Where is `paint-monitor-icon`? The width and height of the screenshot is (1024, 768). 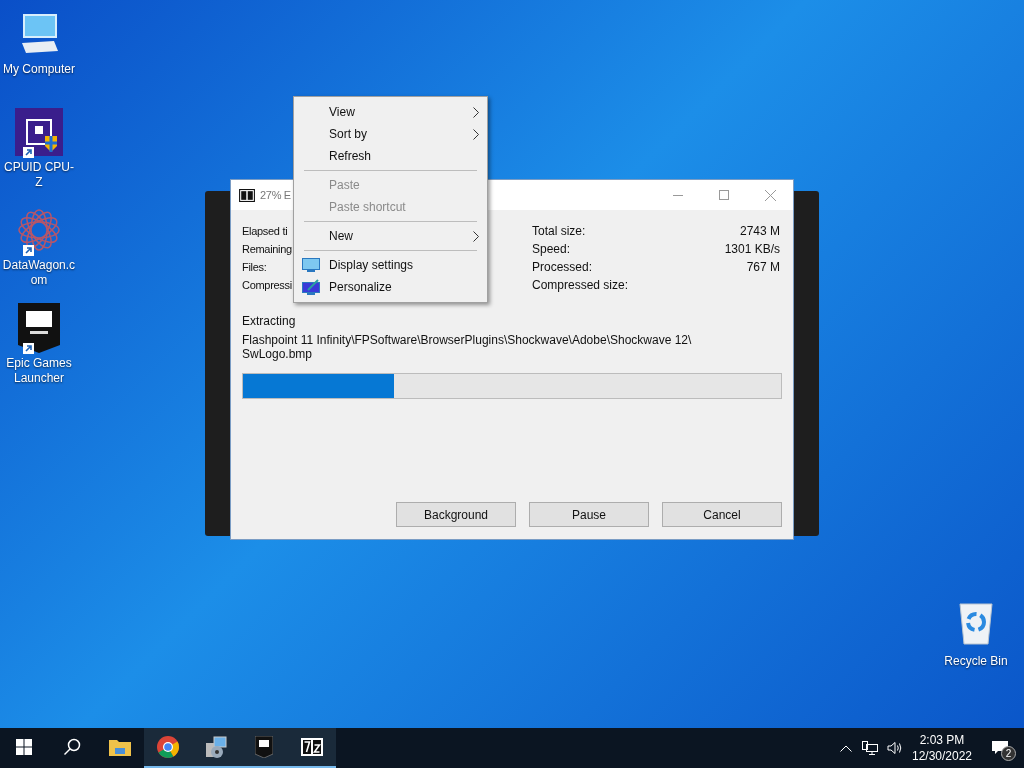
paint-monitor-icon is located at coordinates (311, 287).